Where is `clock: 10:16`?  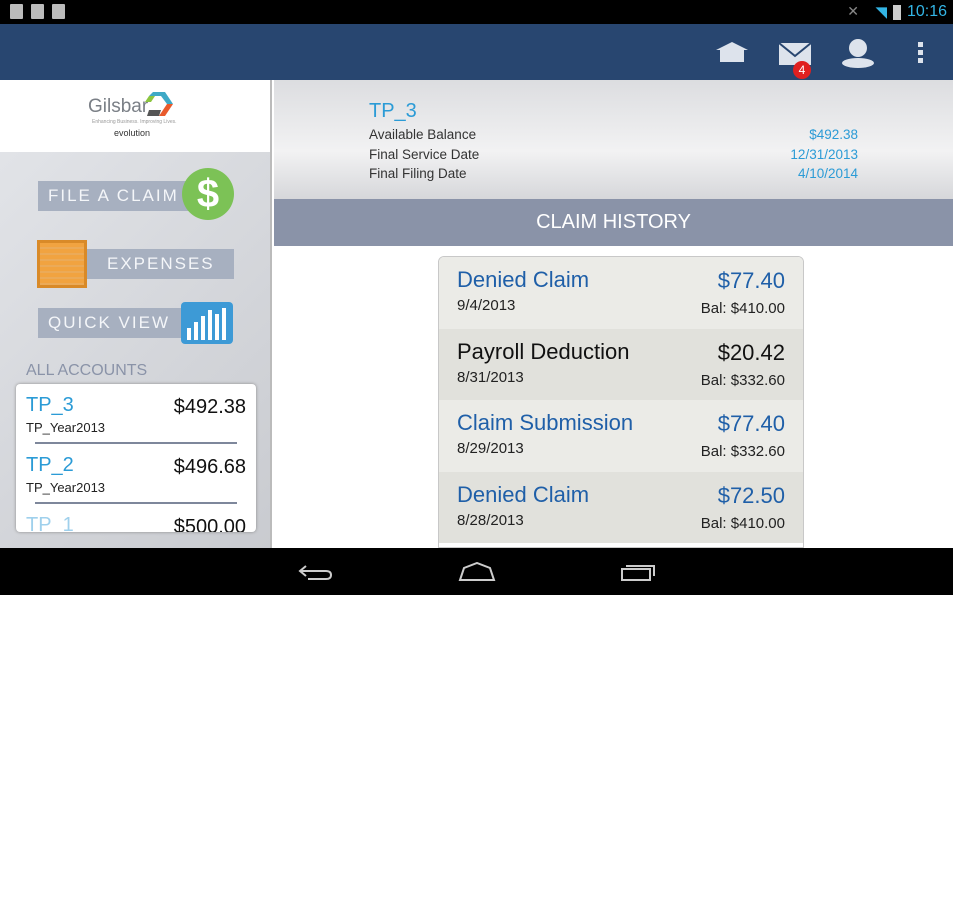 clock: 10:16 is located at coordinates (926, 11).